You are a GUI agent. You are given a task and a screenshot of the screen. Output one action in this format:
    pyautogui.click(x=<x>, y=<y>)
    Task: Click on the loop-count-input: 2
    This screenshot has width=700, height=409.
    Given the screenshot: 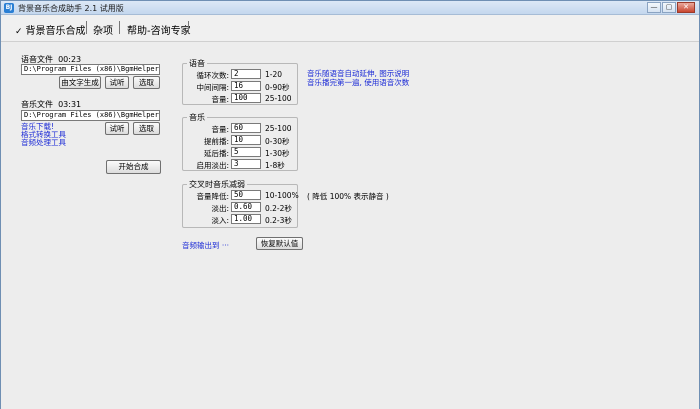 What is the action you would take?
    pyautogui.click(x=246, y=74)
    